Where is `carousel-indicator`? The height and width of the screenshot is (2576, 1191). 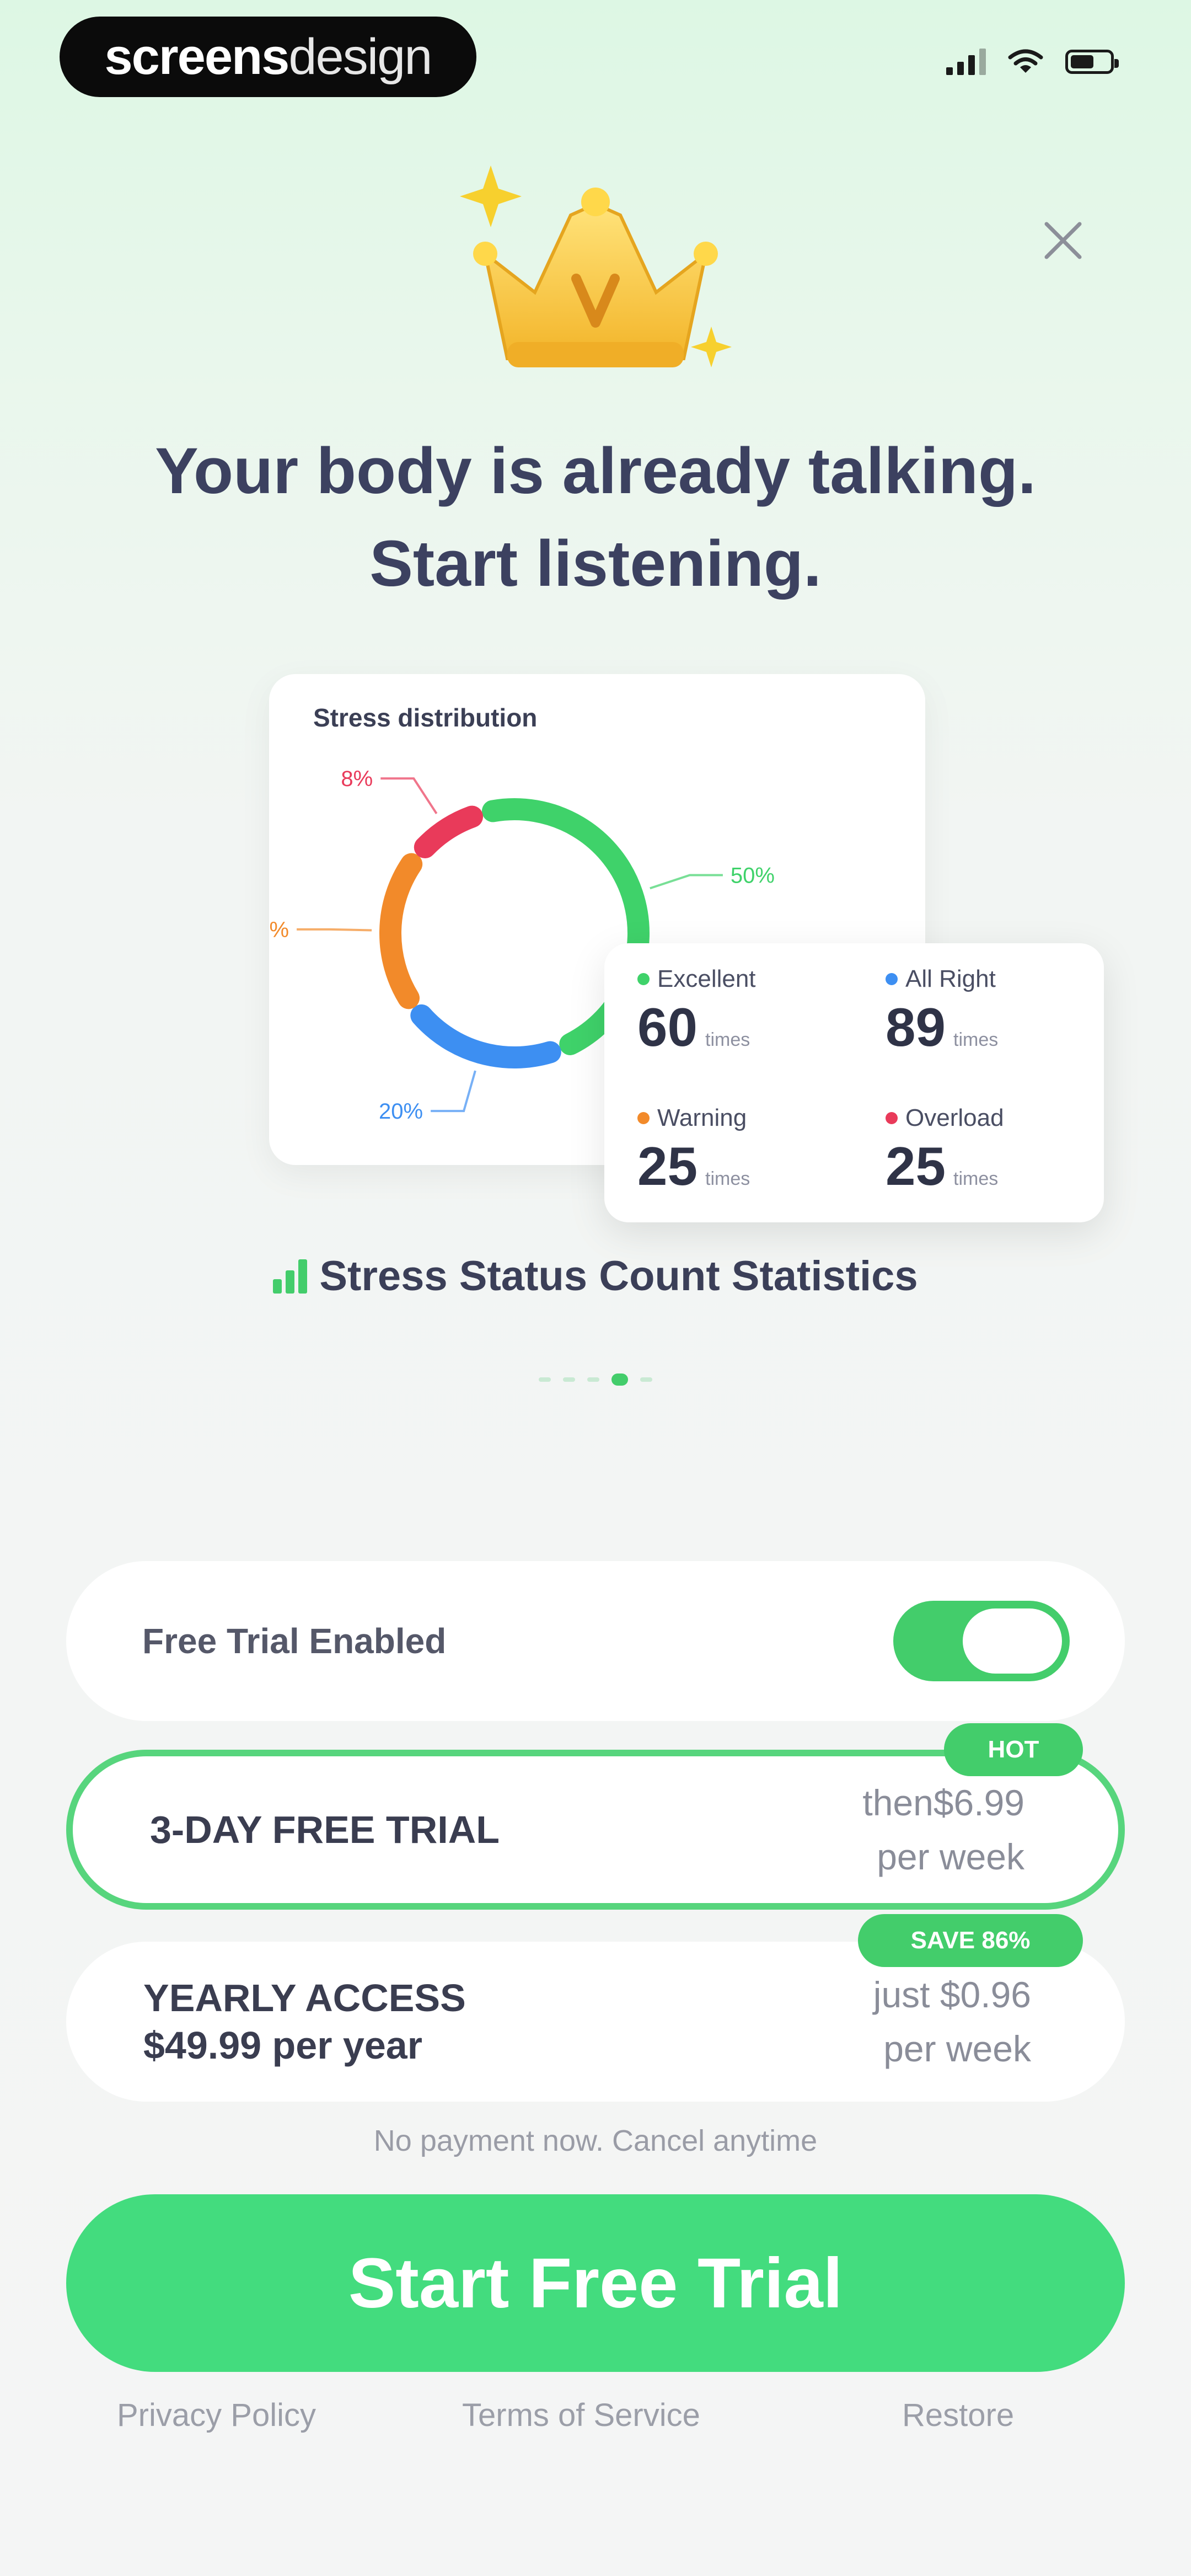
carousel-indicator is located at coordinates (595, 1379).